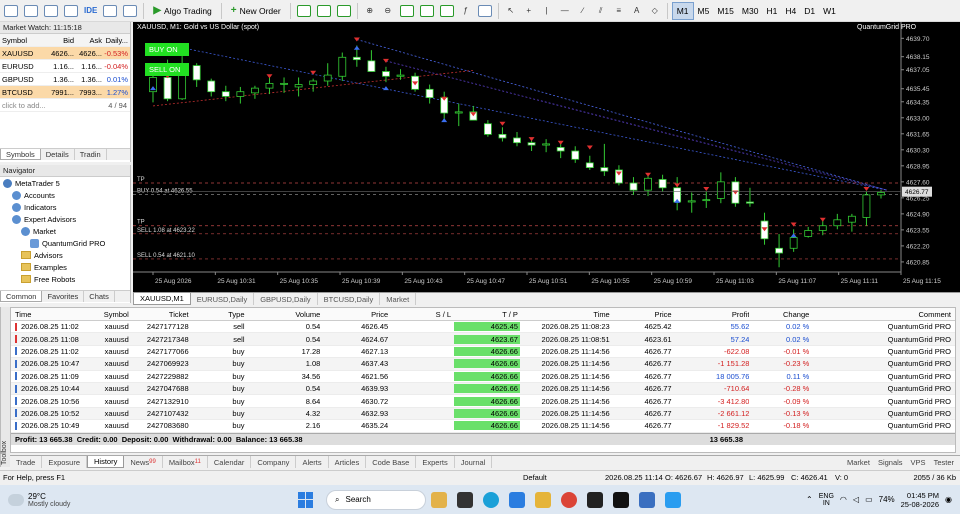 The height and width of the screenshot is (514, 960). Describe the element at coordinates (843, 499) in the screenshot. I see `wifi-icon: ◠` at that location.